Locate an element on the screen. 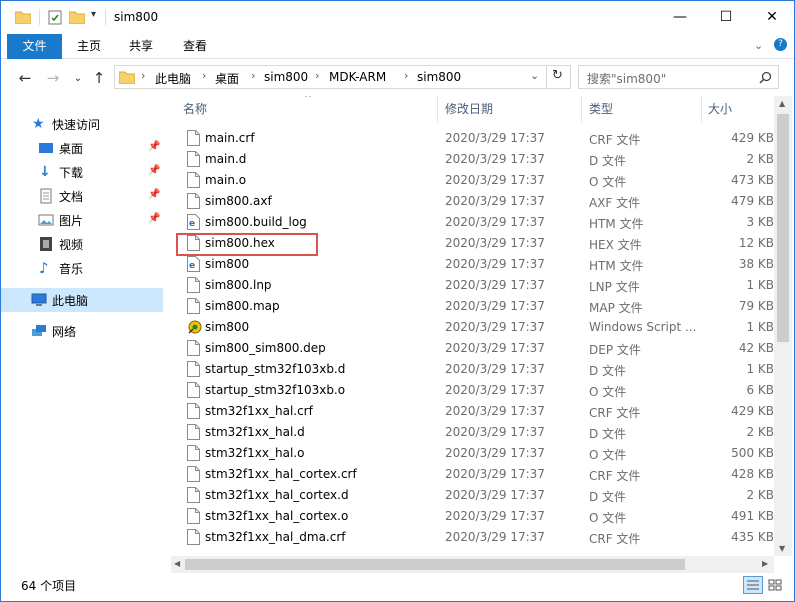  file-type: O 文件 is located at coordinates (608, 182).